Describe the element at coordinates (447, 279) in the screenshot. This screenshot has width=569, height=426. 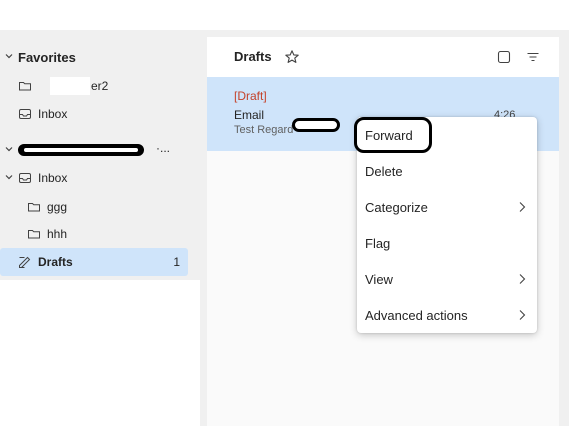
I see `menu-item-view: View` at that location.